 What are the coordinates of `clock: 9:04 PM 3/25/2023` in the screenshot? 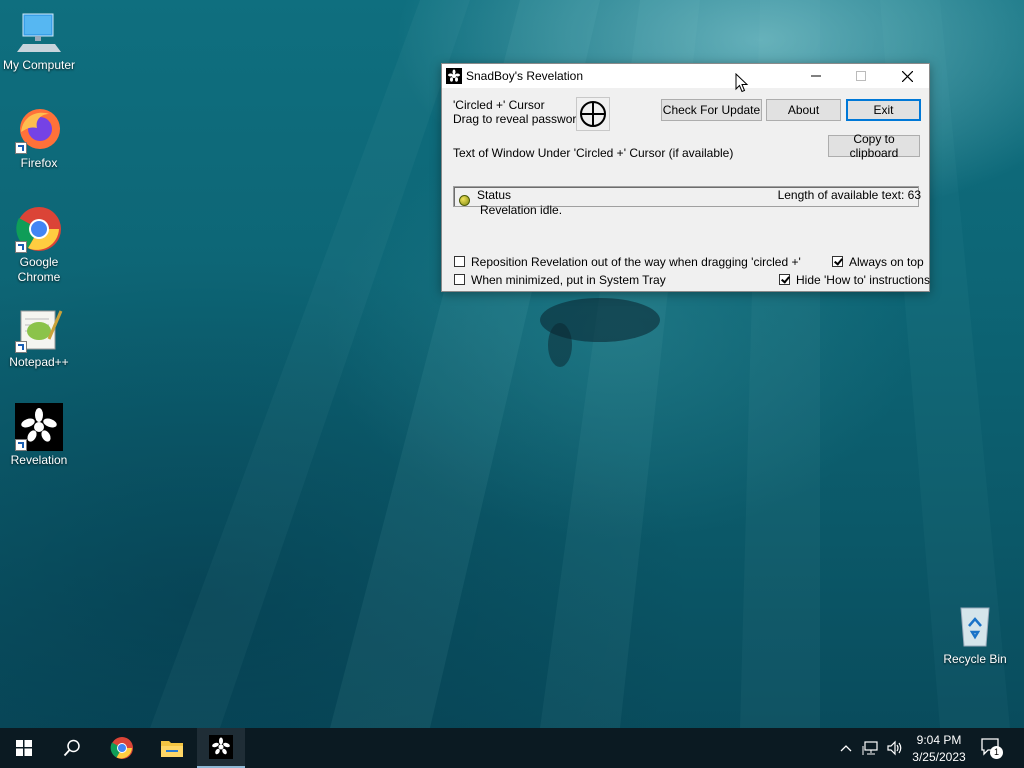 It's located at (939, 749).